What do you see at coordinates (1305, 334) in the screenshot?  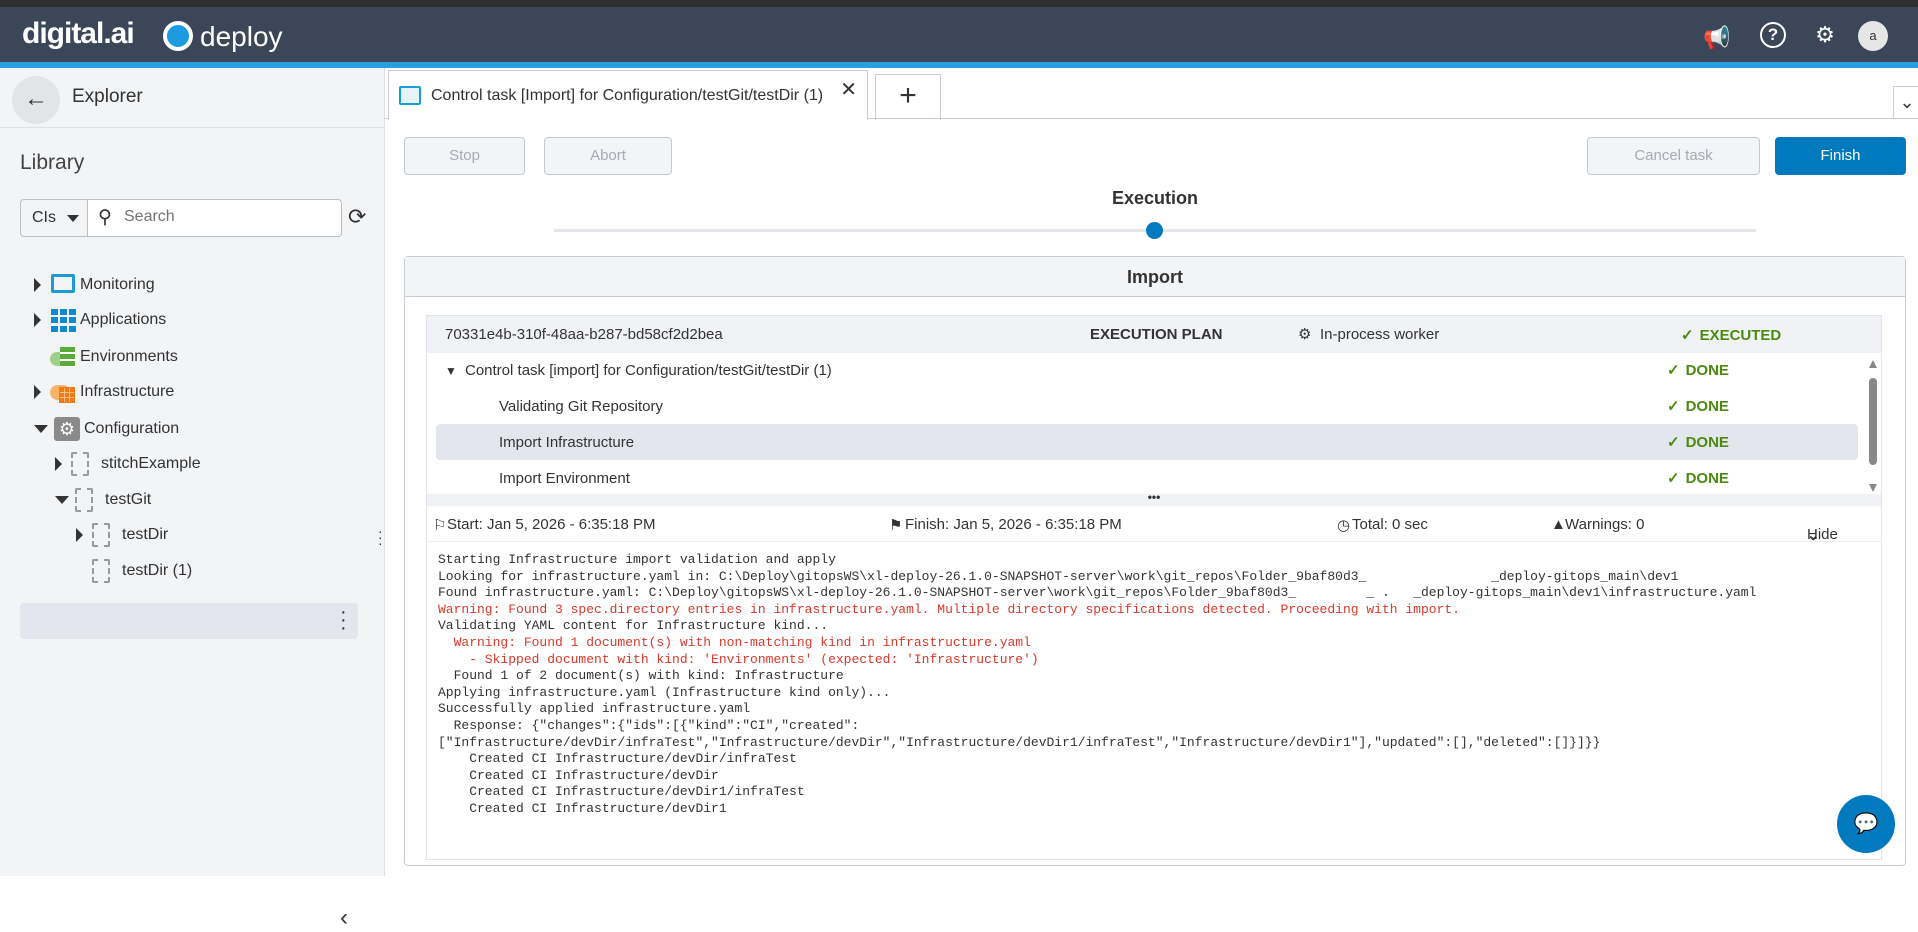 I see `worker-gears-icon: ⚙` at bounding box center [1305, 334].